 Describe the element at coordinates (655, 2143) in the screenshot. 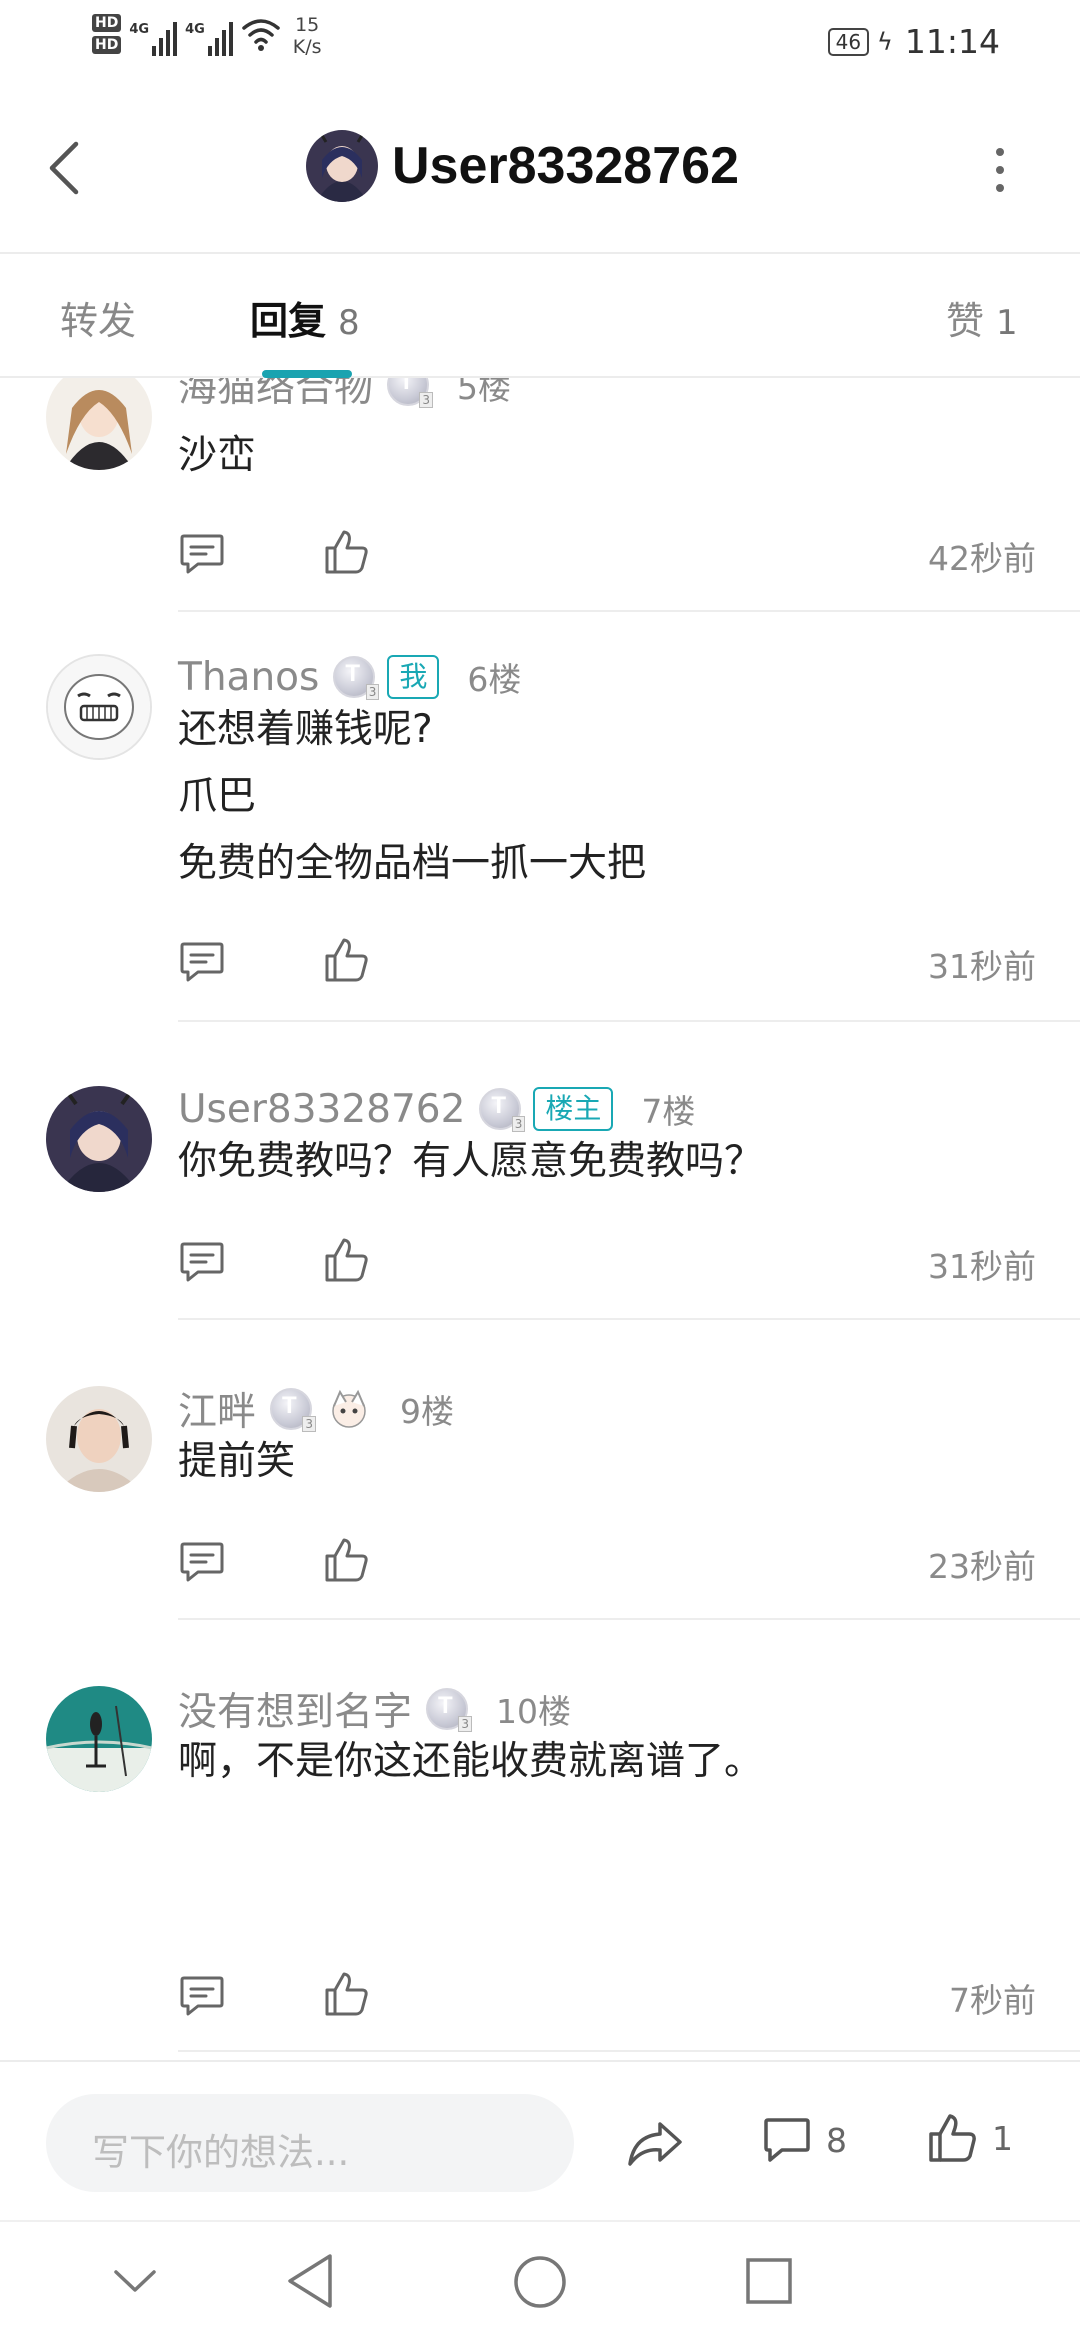

I see `share-icon` at that location.